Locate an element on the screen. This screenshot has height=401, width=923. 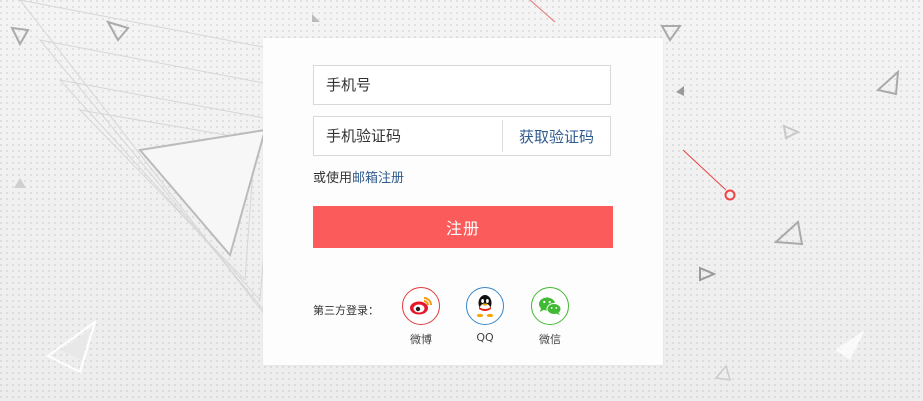
qq-button is located at coordinates (485, 306).